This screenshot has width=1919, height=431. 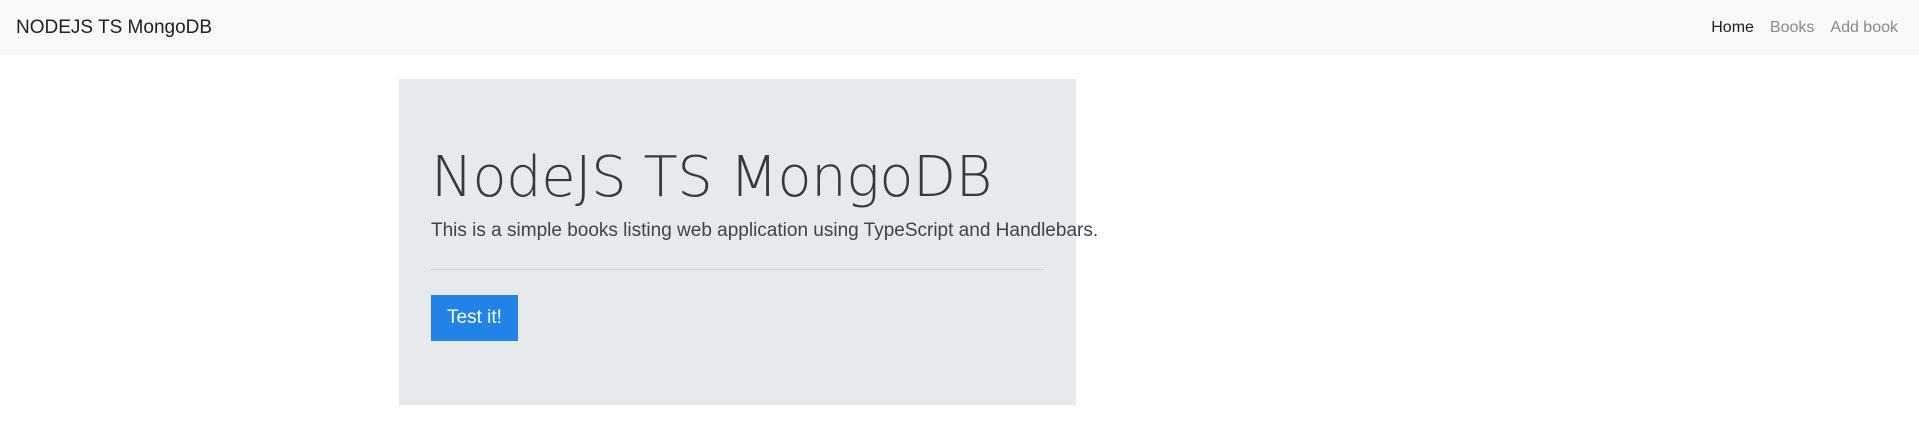 What do you see at coordinates (474, 318) in the screenshot?
I see `test-it-button: Test it!` at bounding box center [474, 318].